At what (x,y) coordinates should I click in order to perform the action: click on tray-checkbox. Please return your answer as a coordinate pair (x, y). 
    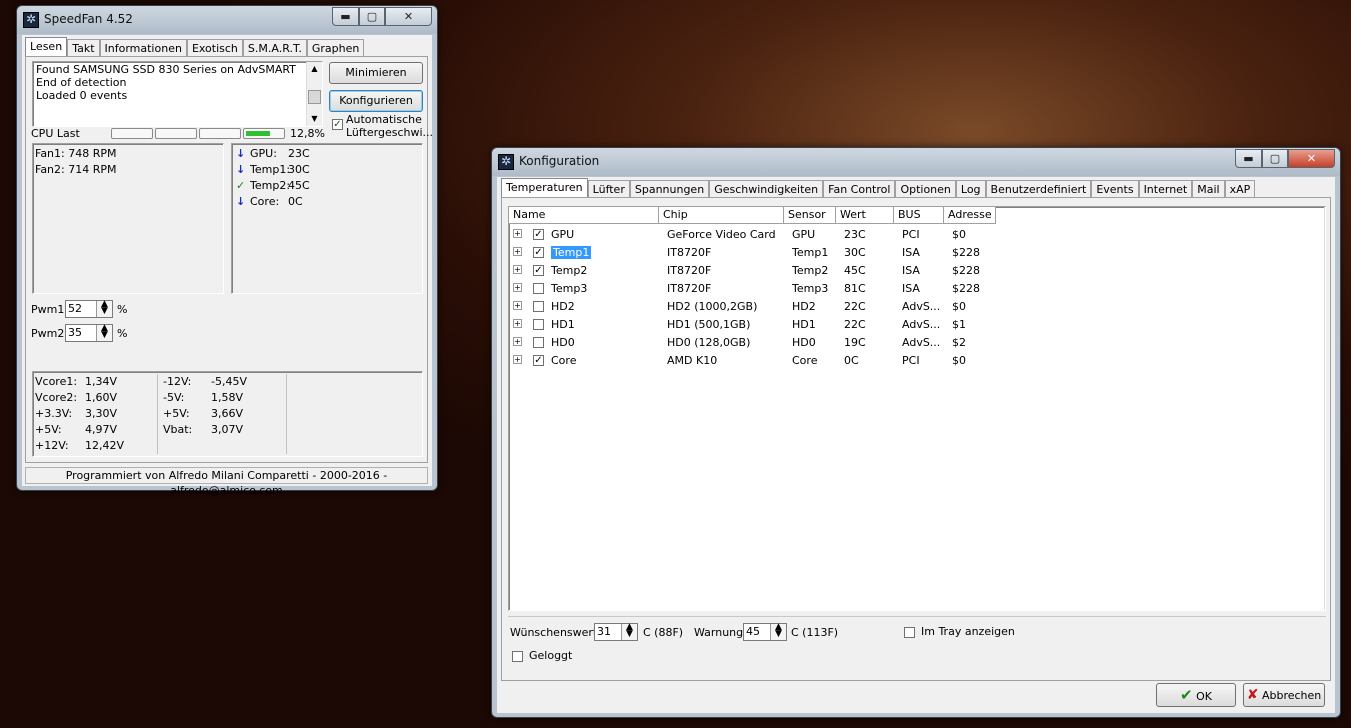
    Looking at the image, I should click on (909, 632).